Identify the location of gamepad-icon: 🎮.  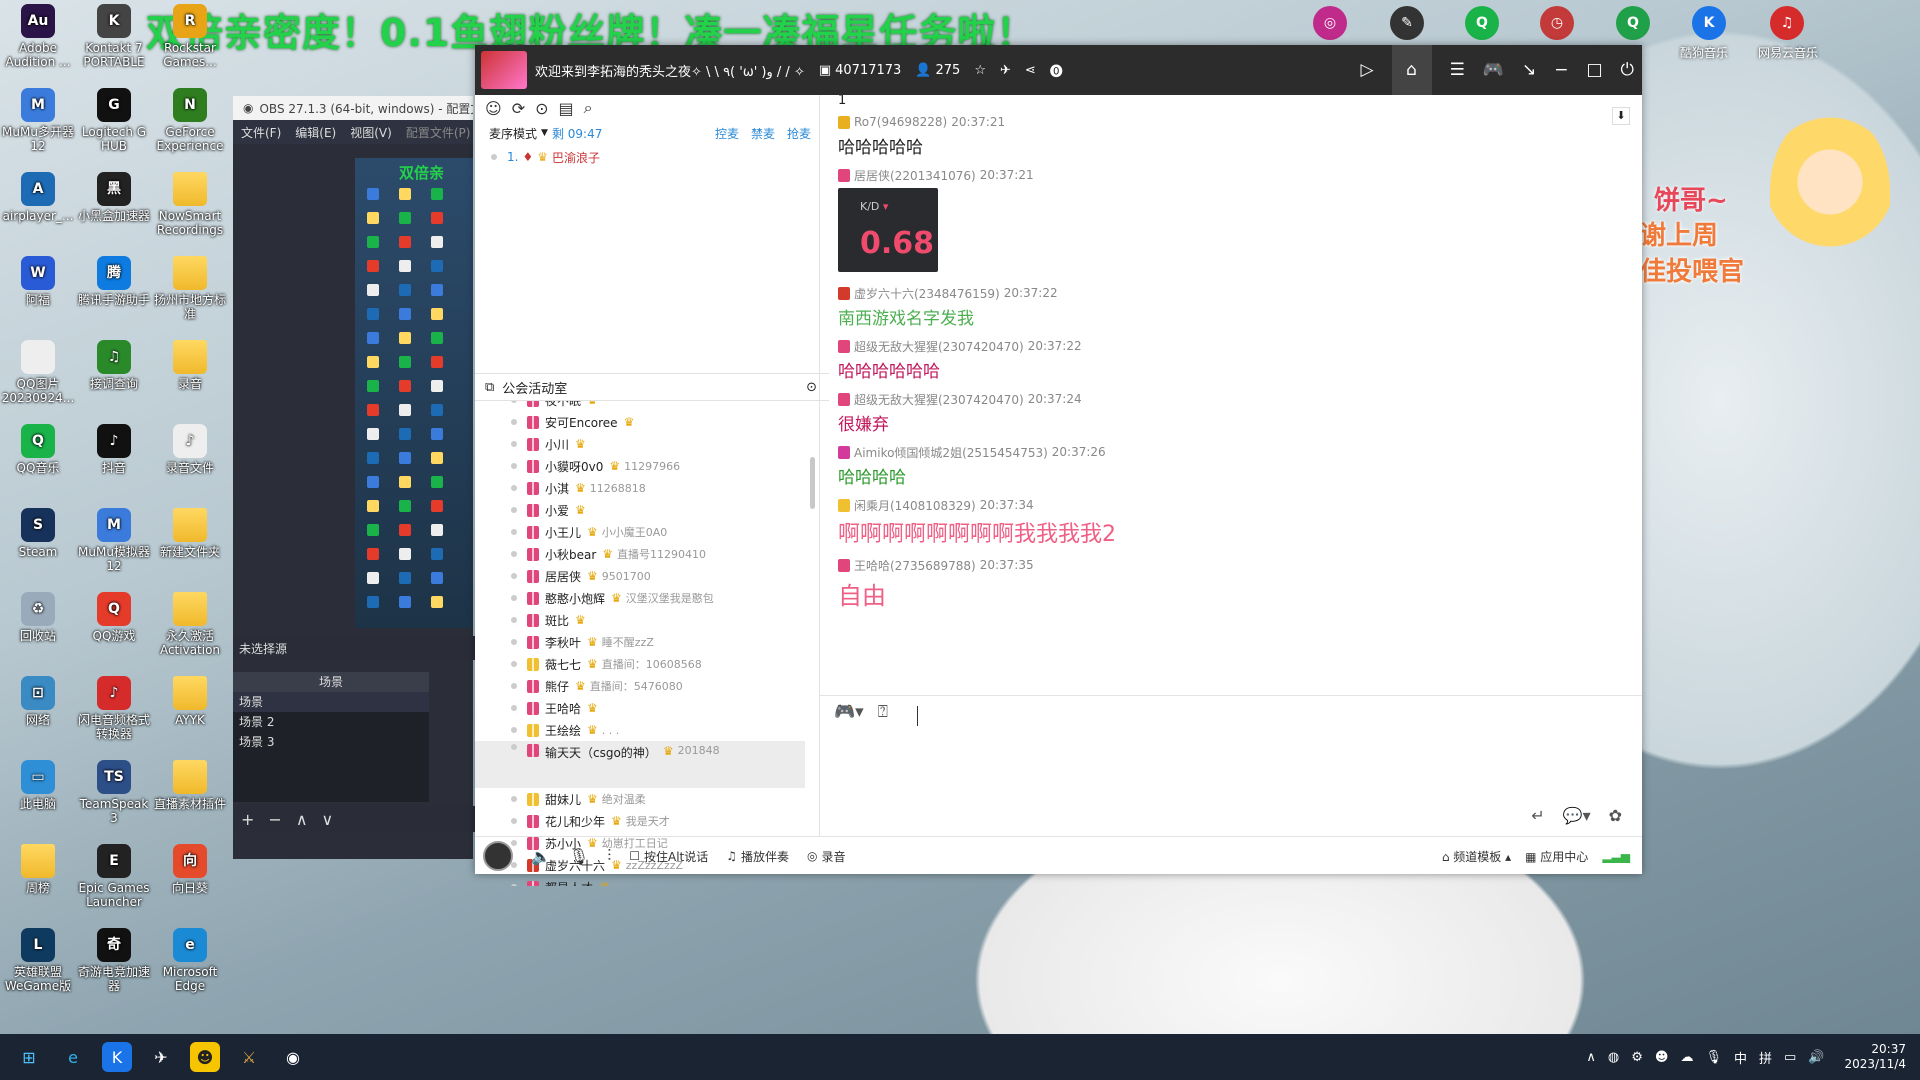
(1493, 70).